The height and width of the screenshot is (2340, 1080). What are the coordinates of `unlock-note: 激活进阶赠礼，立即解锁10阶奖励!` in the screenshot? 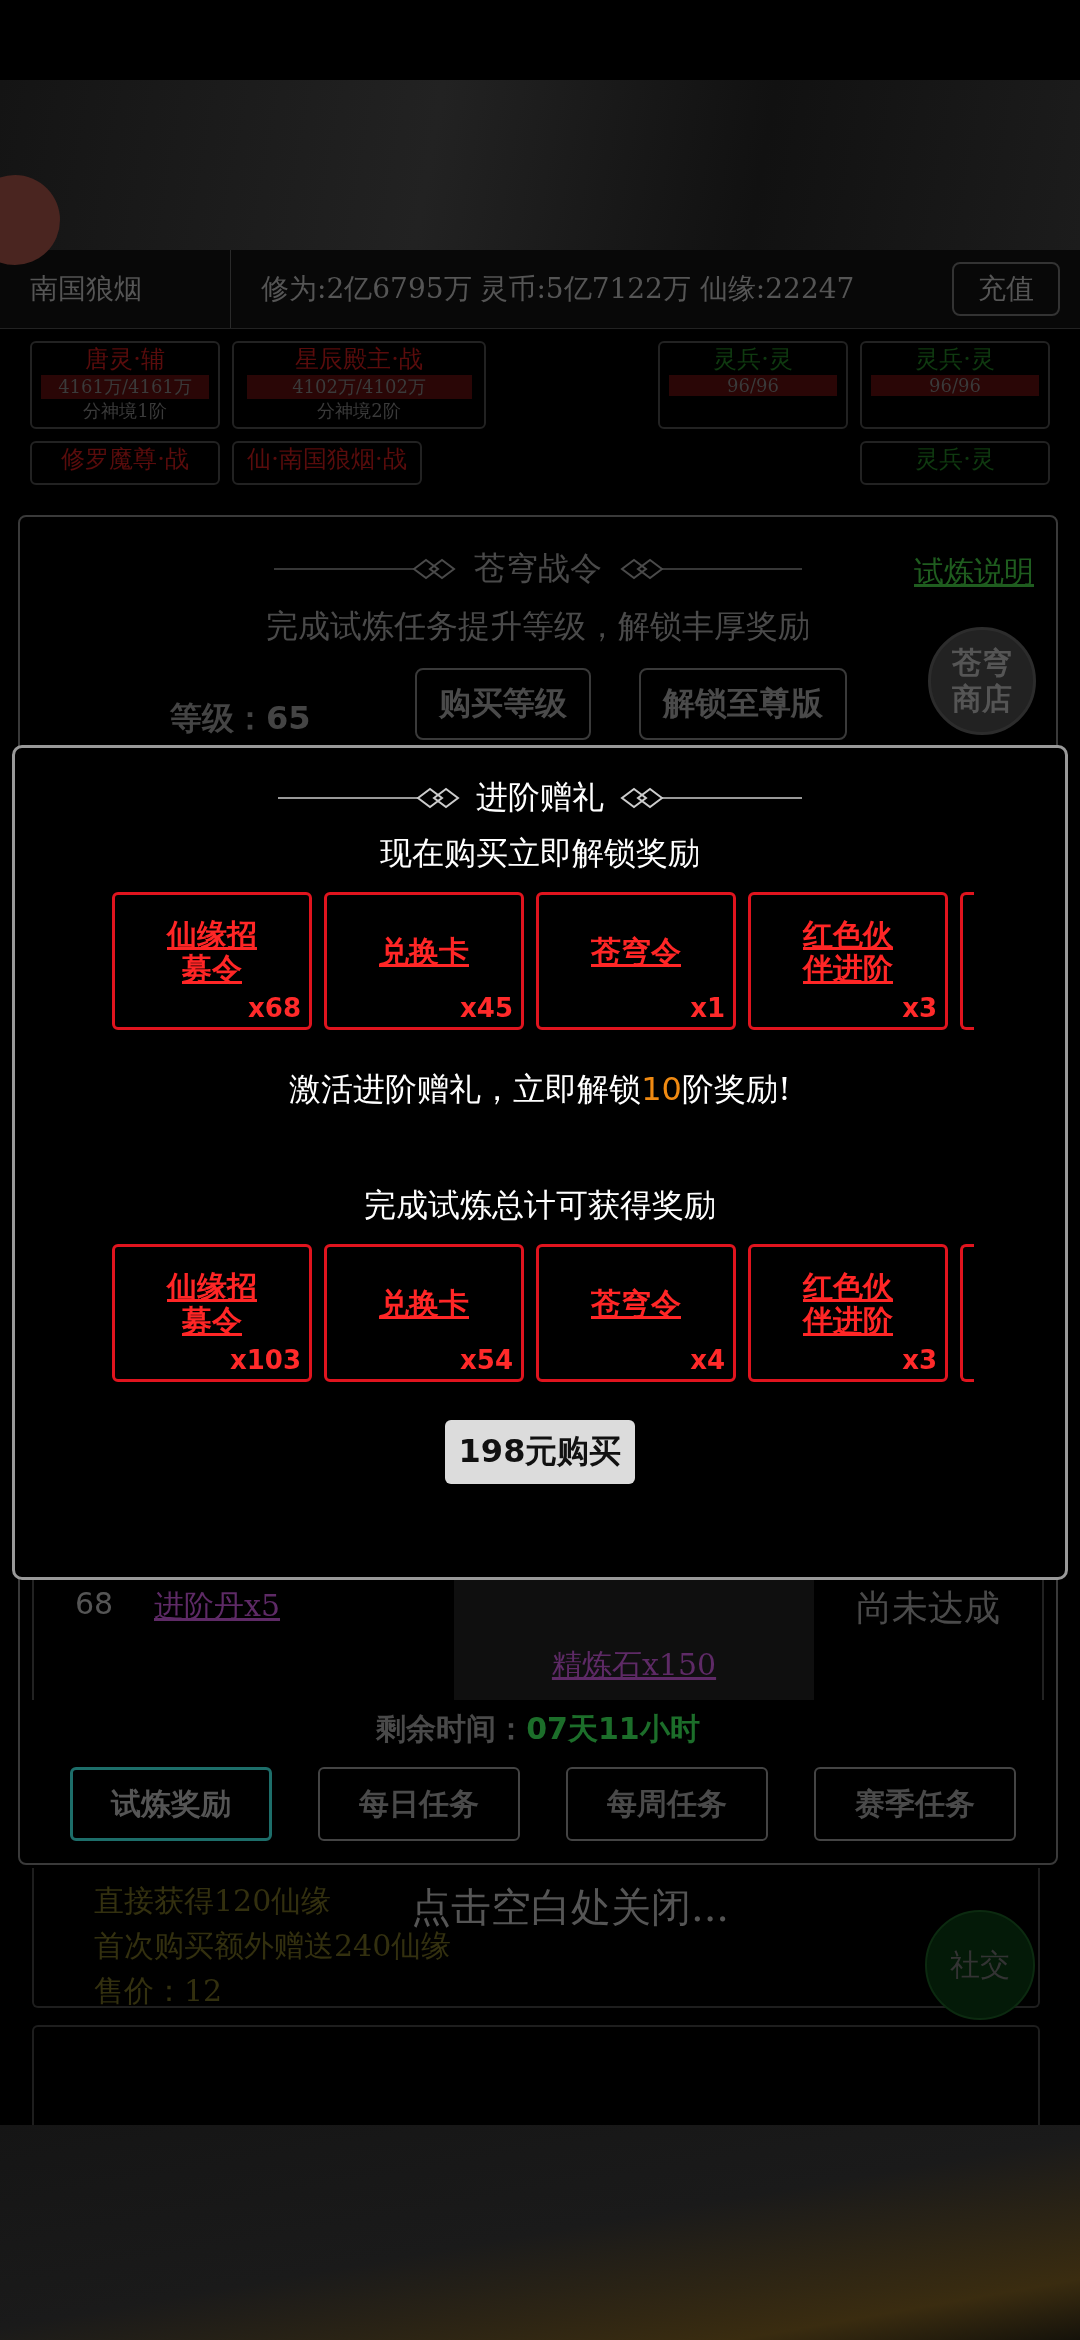 It's located at (540, 1089).